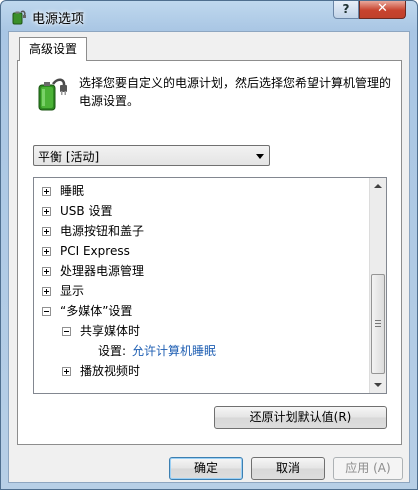  I want to click on close-icon: ✕, so click(382, 8).